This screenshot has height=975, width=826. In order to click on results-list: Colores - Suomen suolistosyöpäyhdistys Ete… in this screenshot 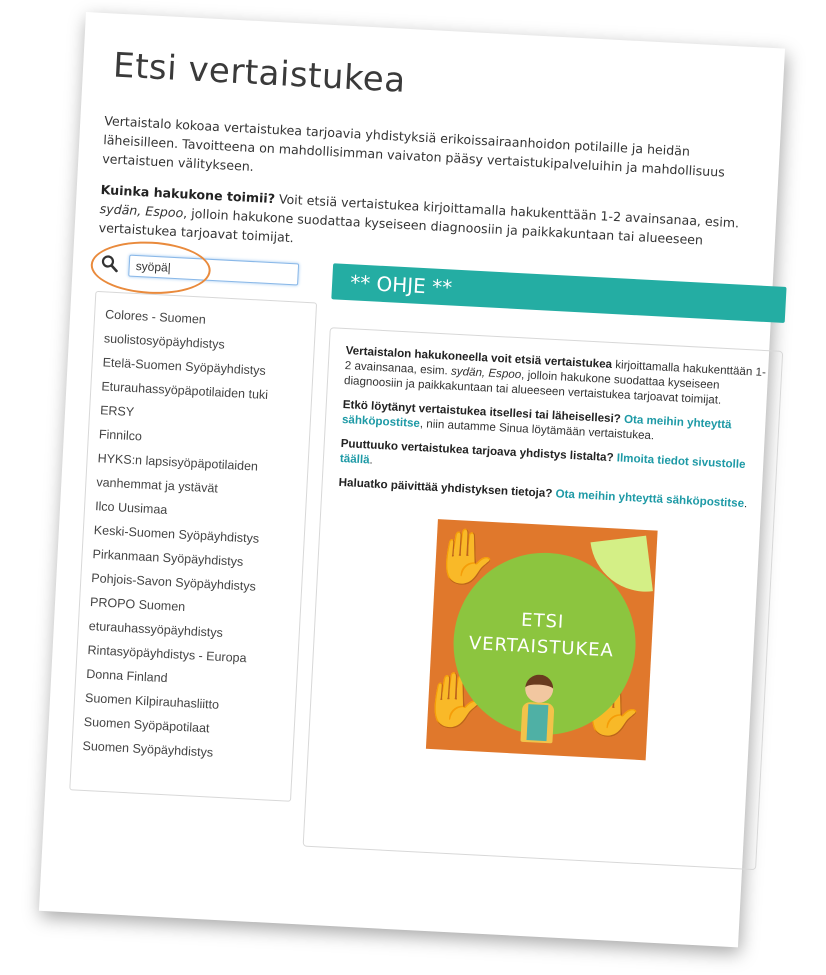, I will do `click(195, 535)`.